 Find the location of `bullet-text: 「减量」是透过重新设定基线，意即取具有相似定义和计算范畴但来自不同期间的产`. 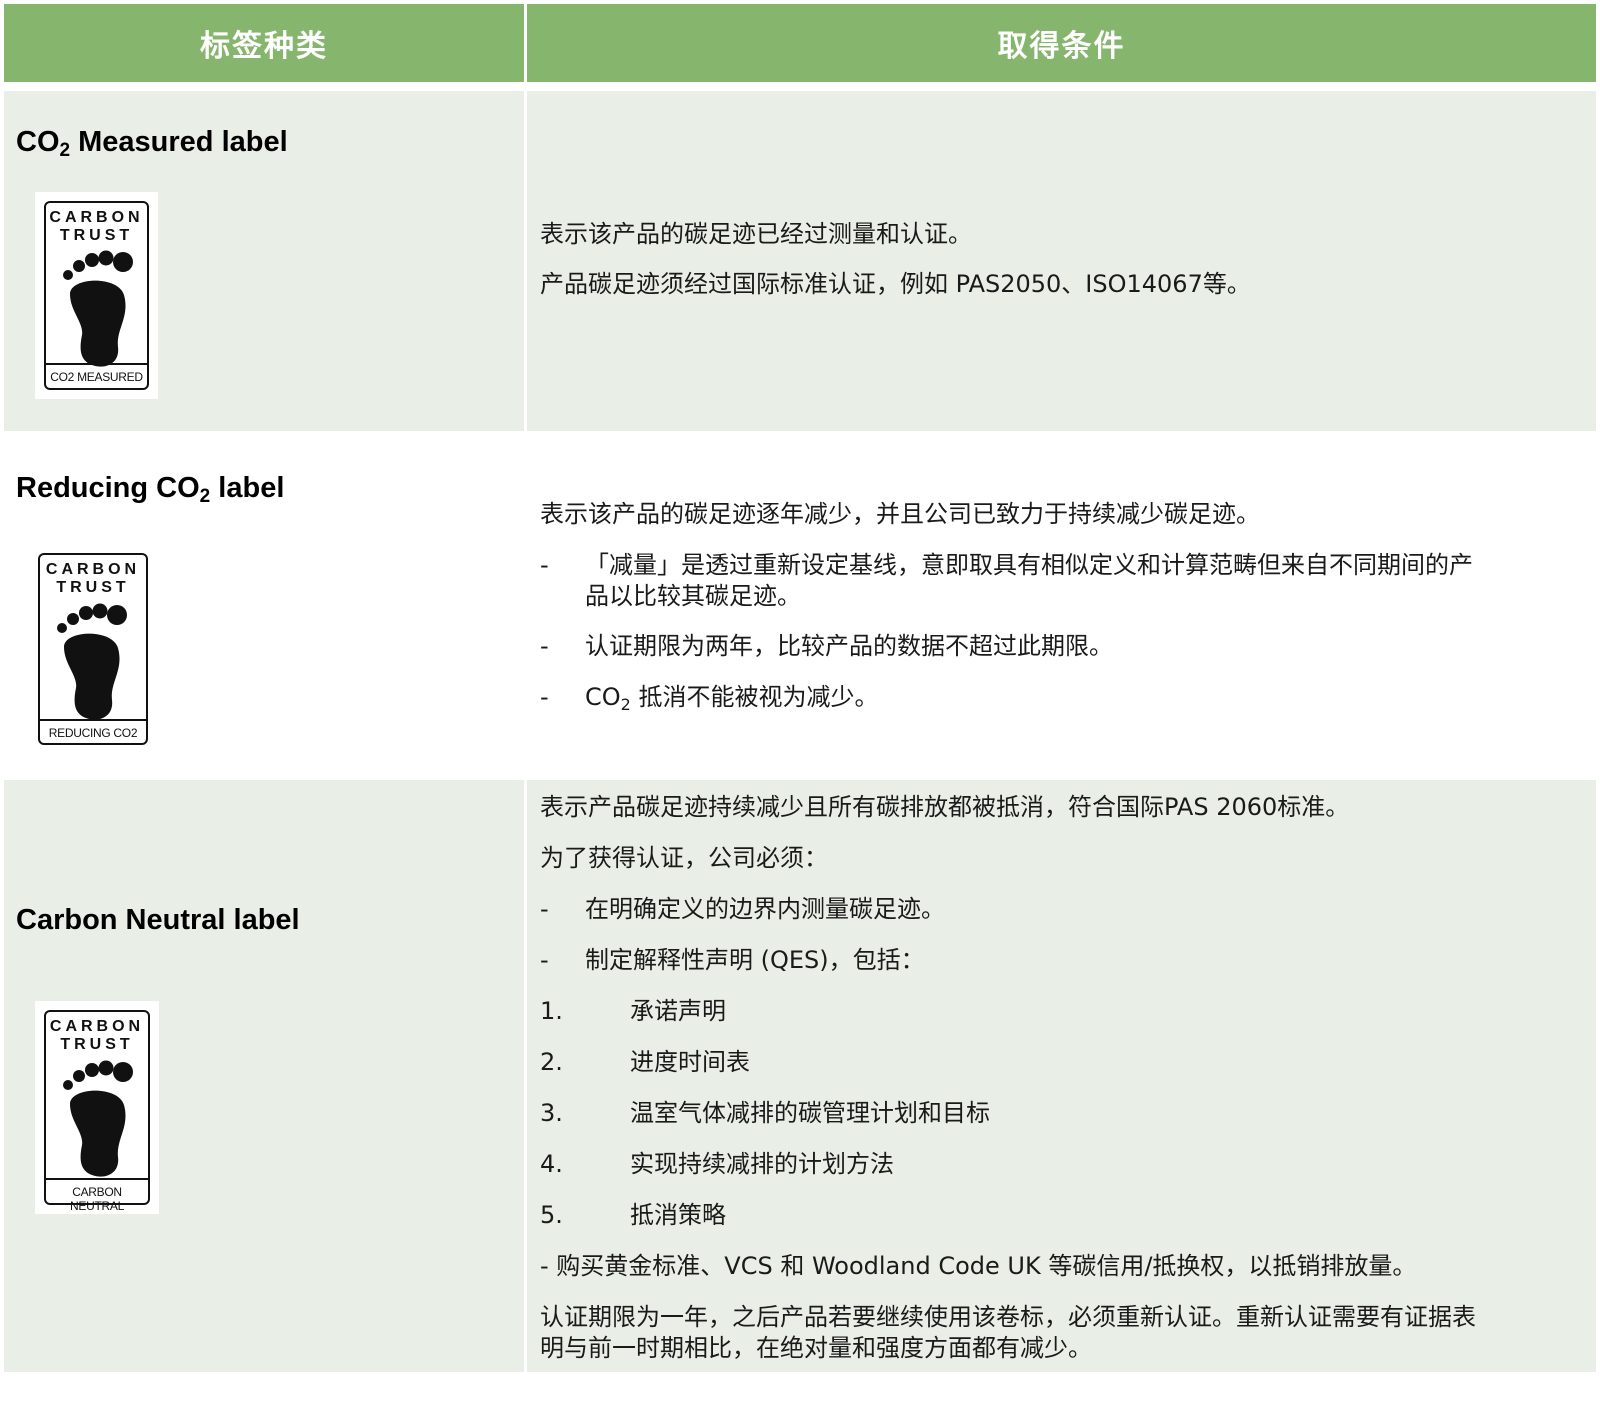

bullet-text: 「减量」是透过重新设定基线，意即取具有相似定义和计算范畴但来自不同期间的产 is located at coordinates (1029, 565).